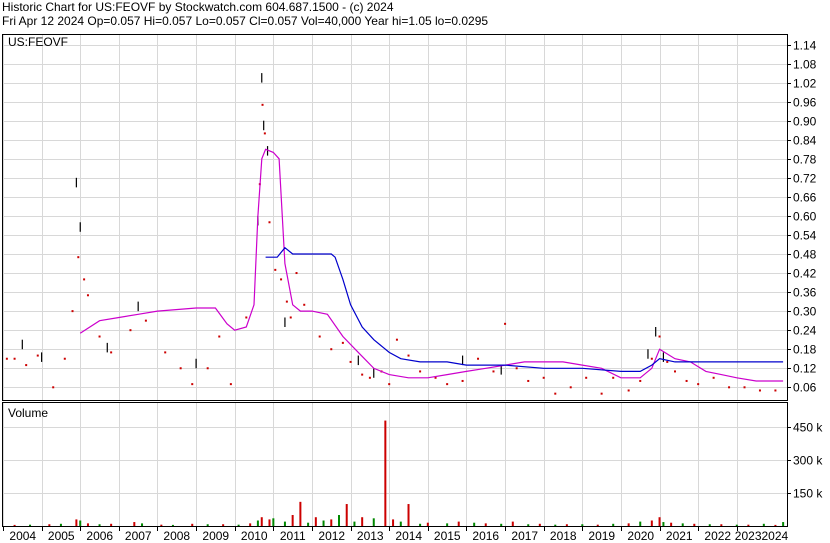 This screenshot has height=543, width=830. I want to click on price-y-tick-label: 0.90, so click(805, 122).